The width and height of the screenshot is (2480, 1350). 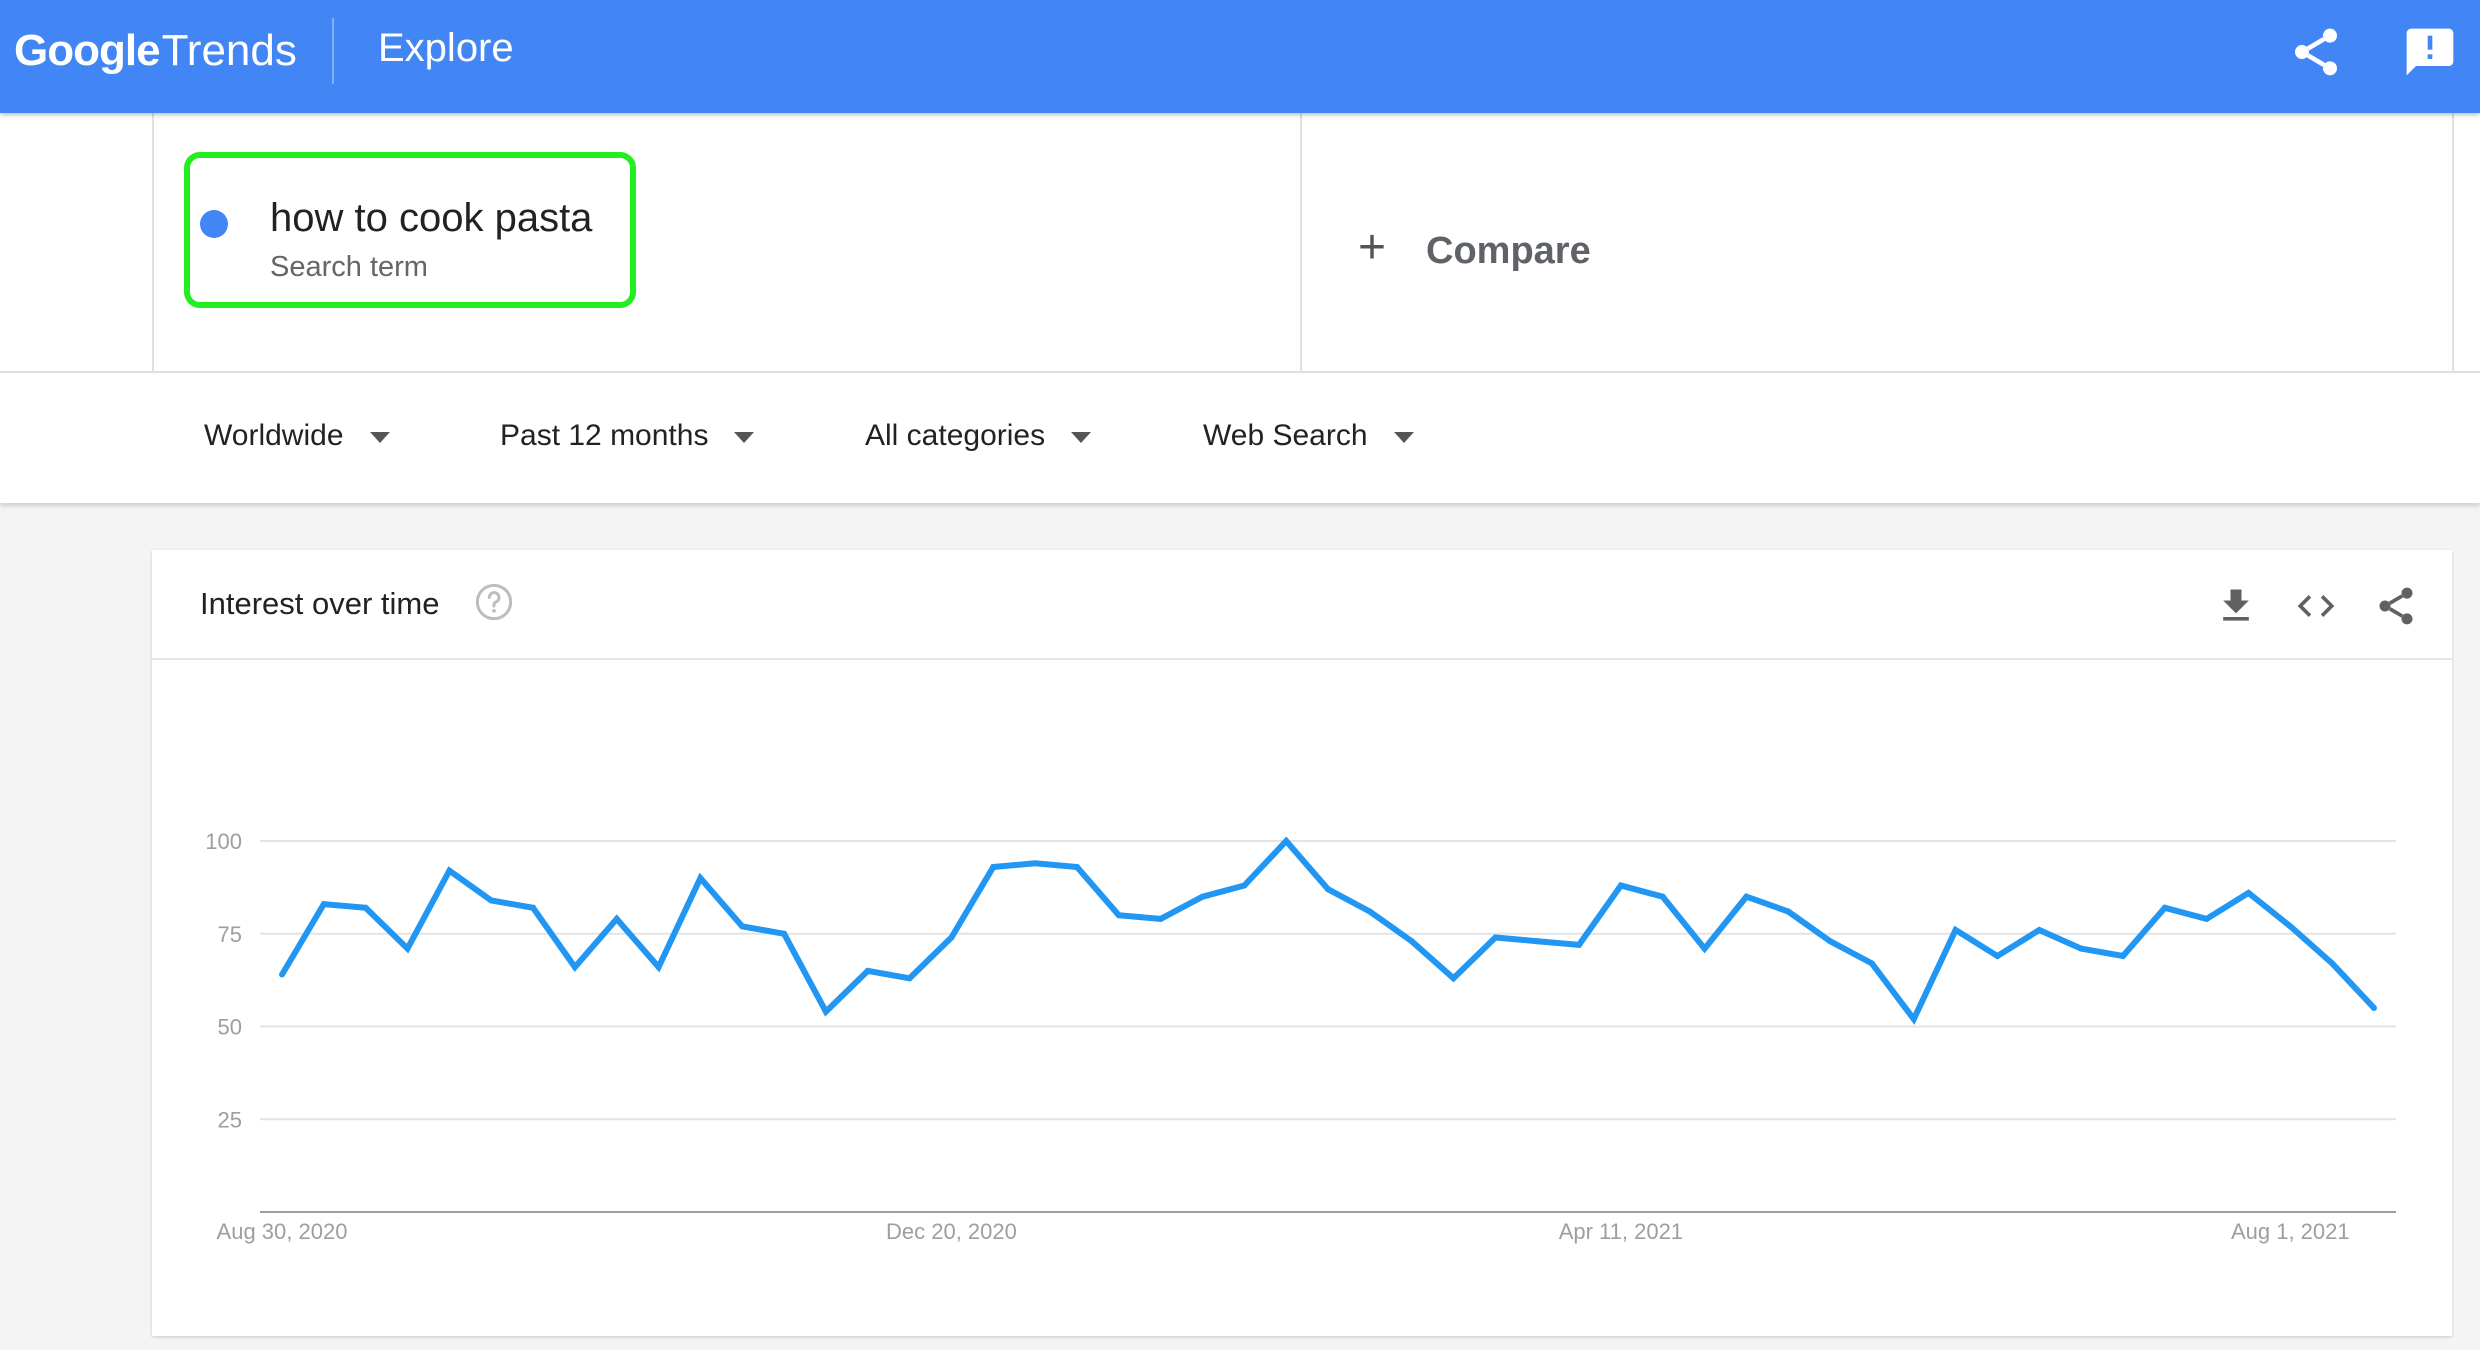 I want to click on x-tick-label: Aug 1, 2021, so click(x=2290, y=1231).